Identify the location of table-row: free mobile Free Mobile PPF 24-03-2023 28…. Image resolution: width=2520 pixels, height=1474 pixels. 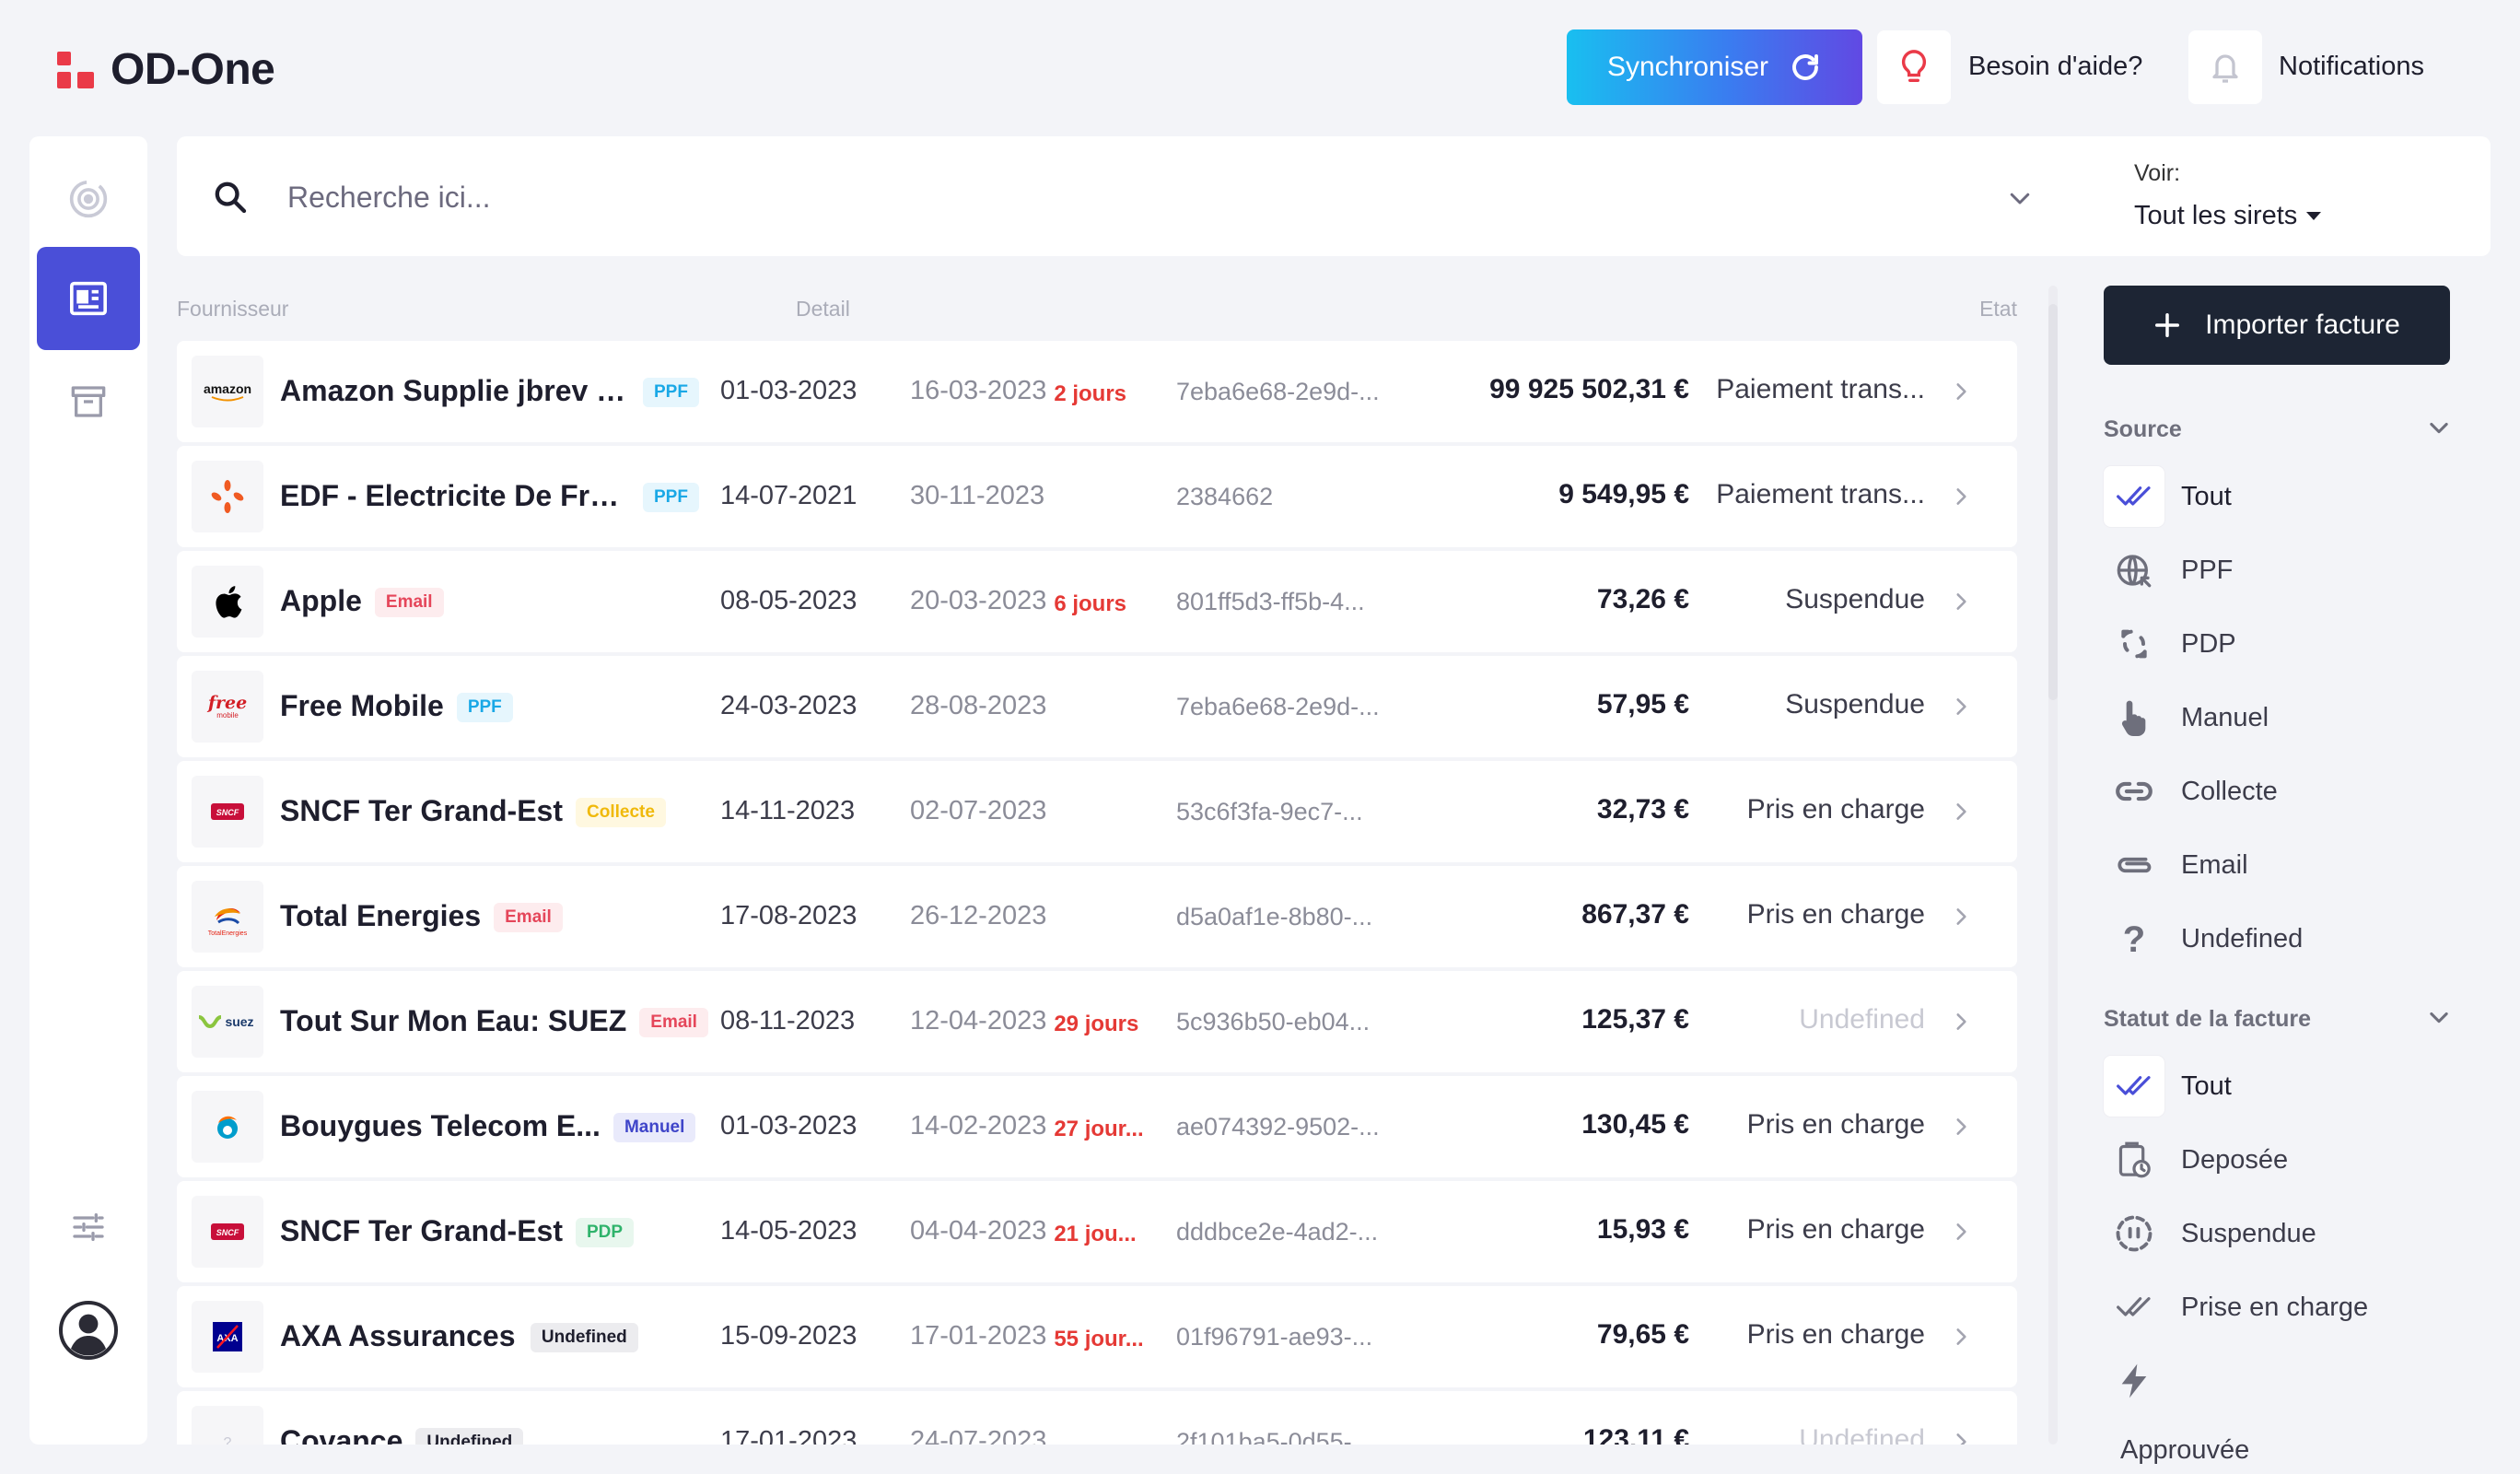
(1097, 706).